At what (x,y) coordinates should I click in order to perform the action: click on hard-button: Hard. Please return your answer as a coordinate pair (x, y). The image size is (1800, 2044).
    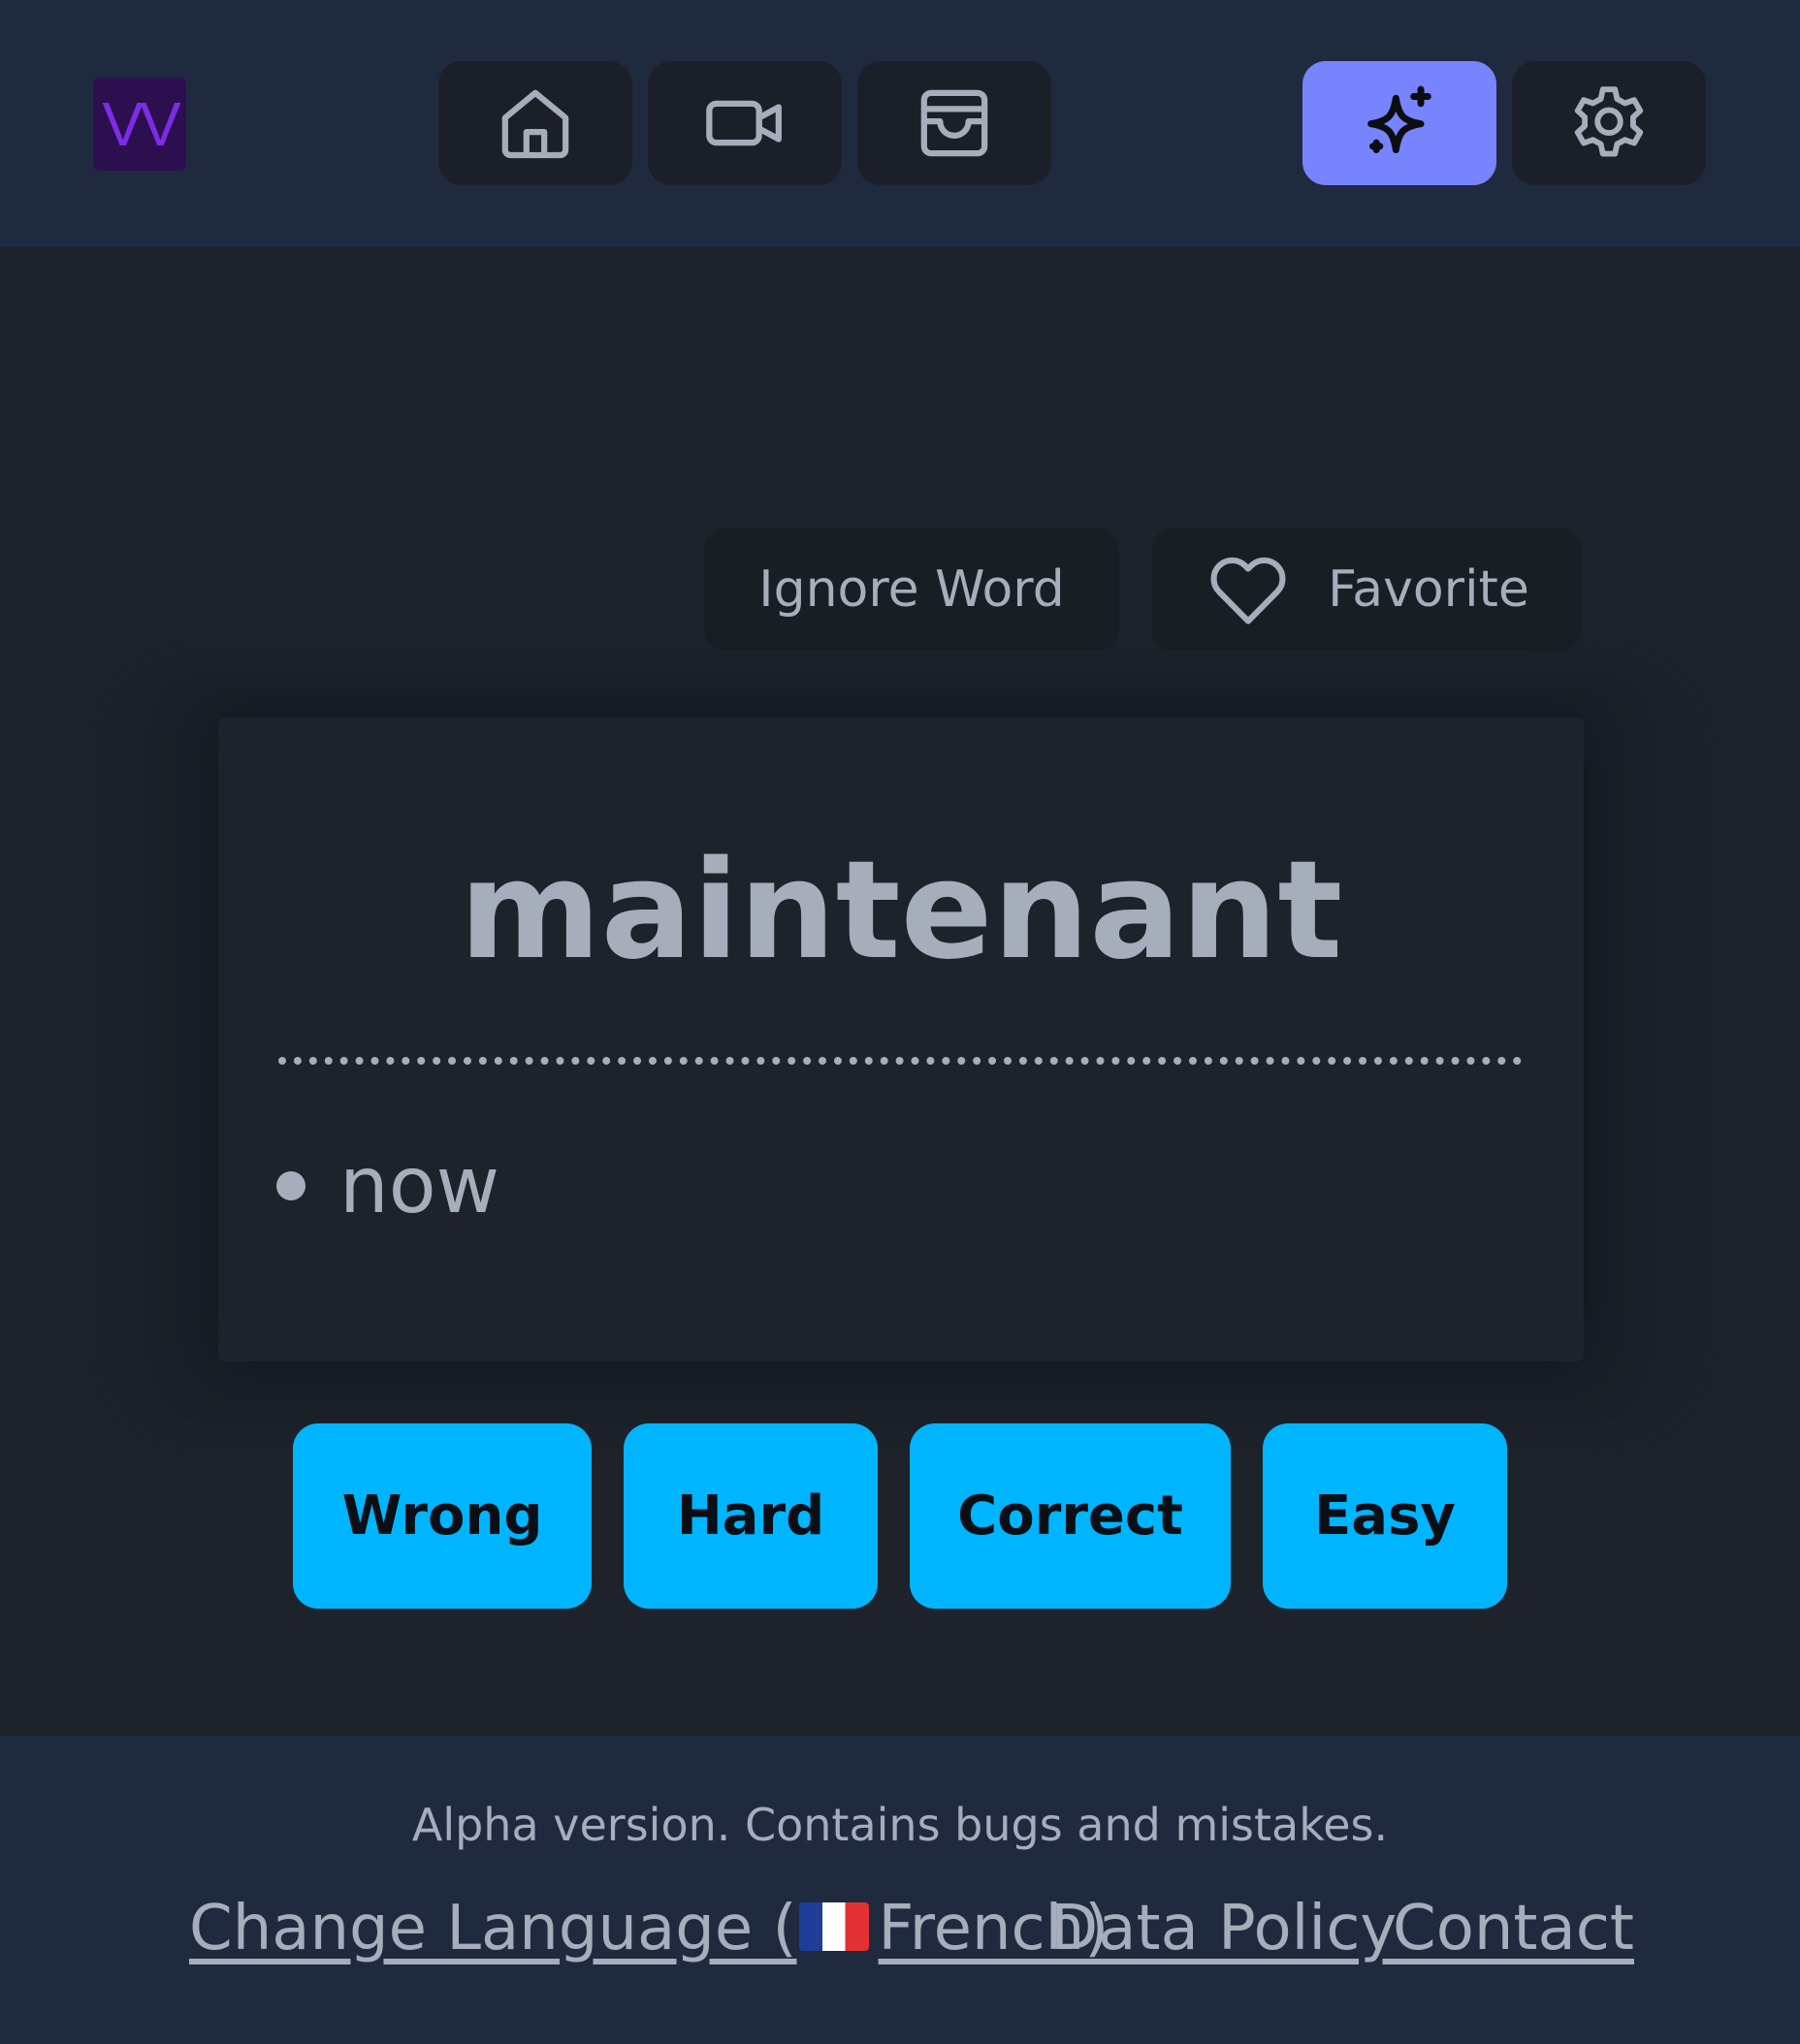
    Looking at the image, I should click on (751, 1516).